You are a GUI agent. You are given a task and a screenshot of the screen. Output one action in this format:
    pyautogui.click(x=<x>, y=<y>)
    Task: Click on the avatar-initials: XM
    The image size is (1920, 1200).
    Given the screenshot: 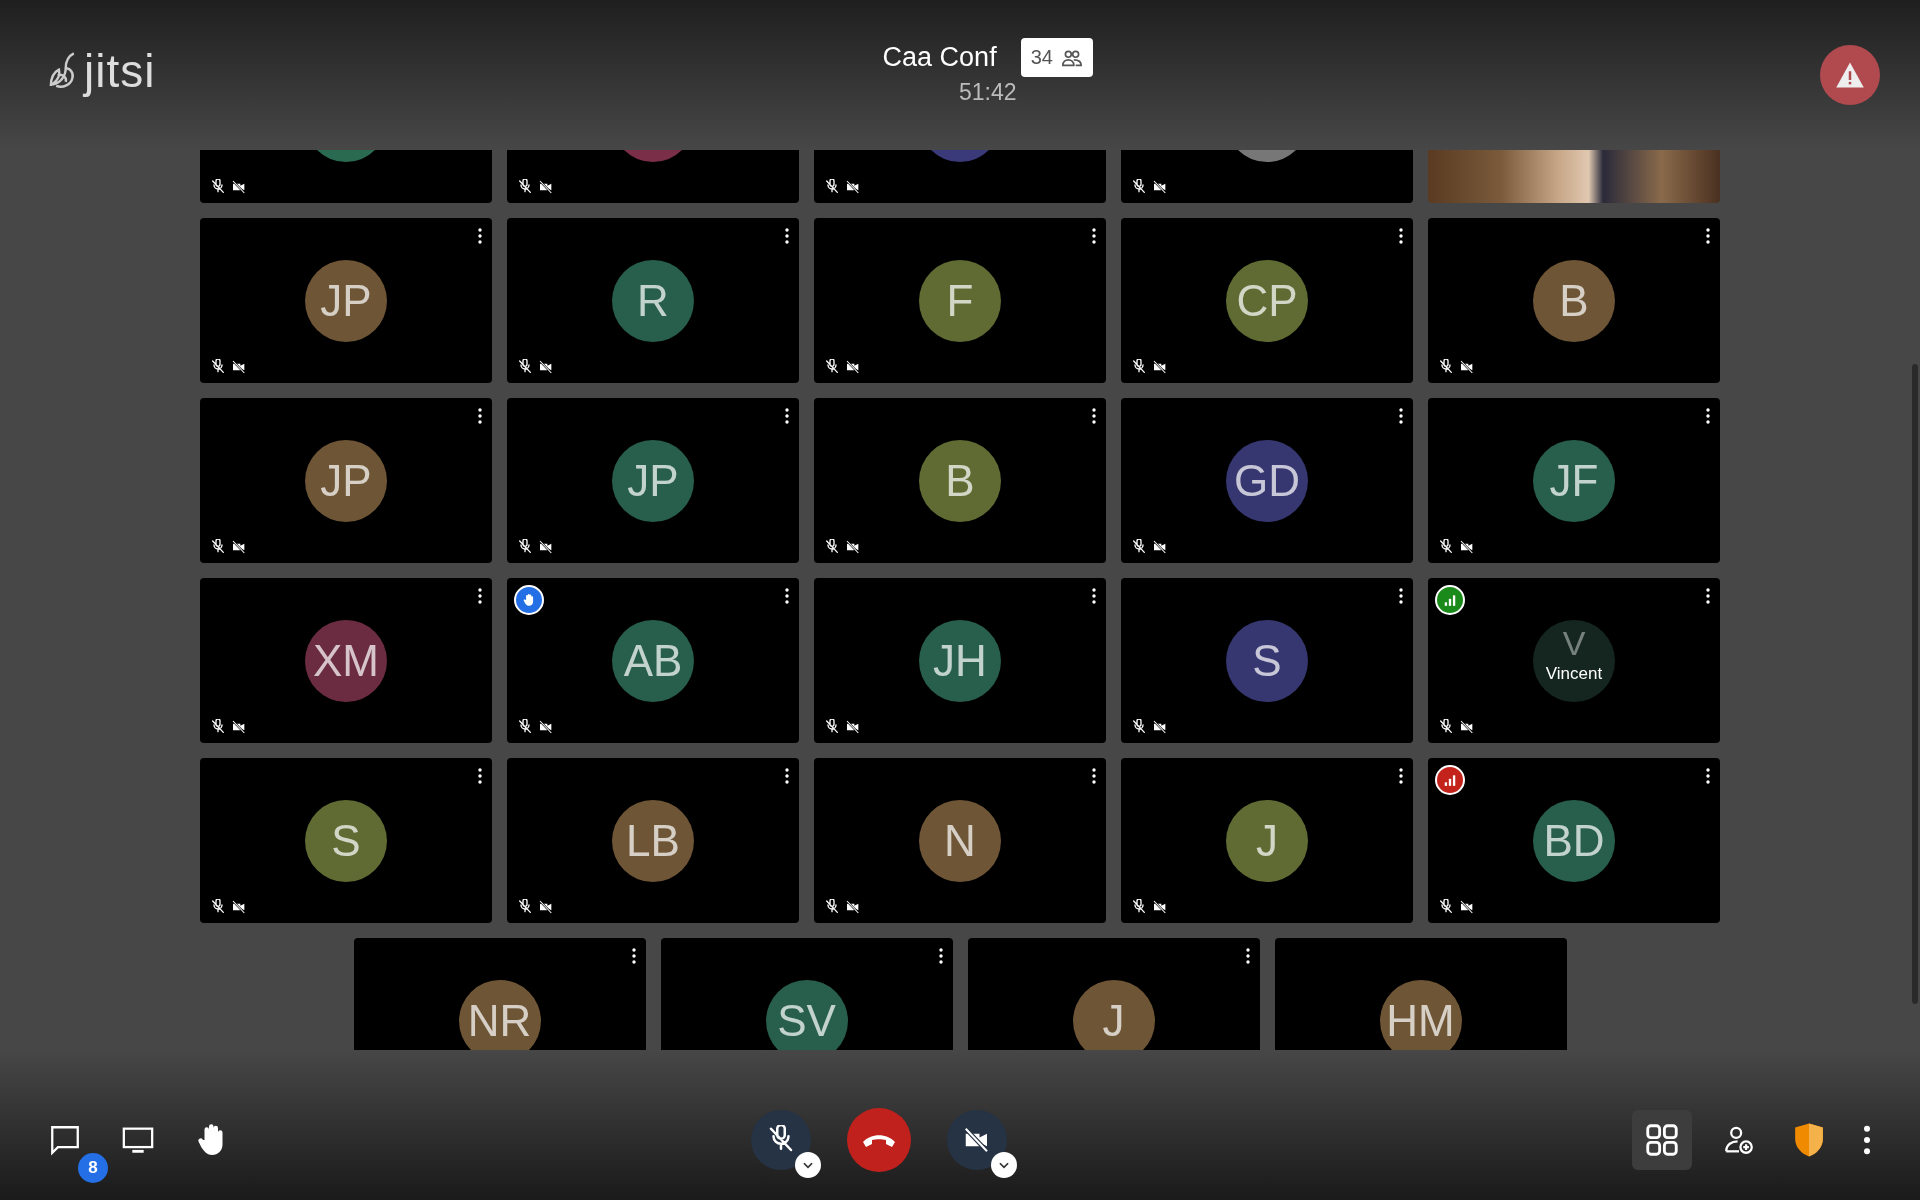 What is the action you would take?
    pyautogui.click(x=346, y=660)
    